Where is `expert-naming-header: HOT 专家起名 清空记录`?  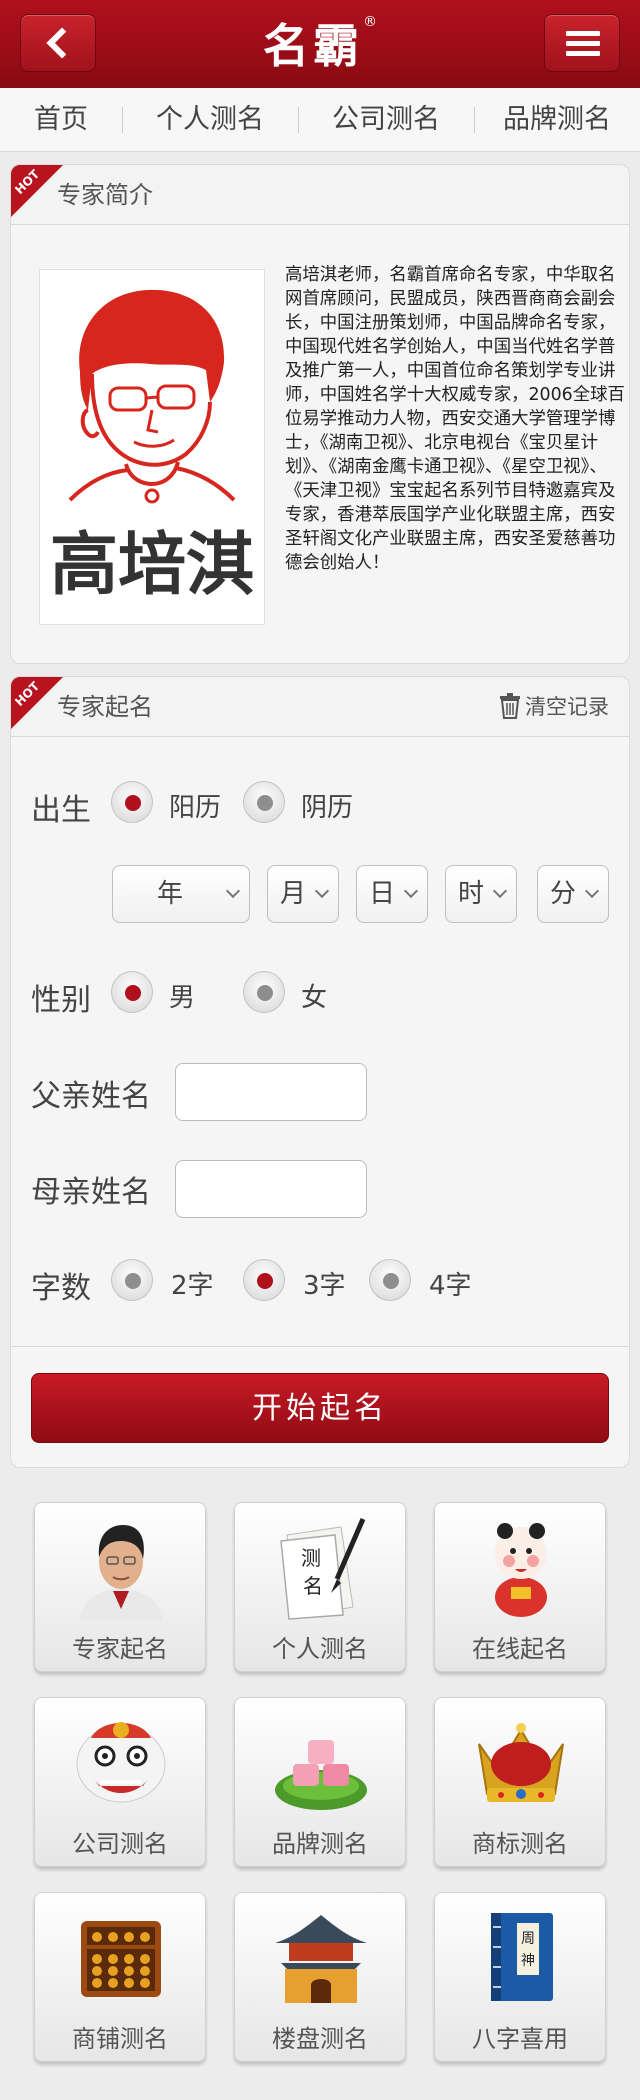 expert-naming-header: HOT 专家起名 清空记录 is located at coordinates (320, 707).